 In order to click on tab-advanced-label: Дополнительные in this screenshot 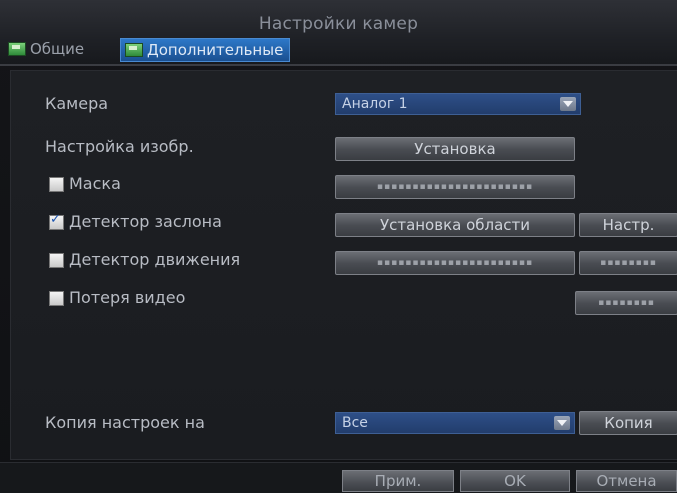, I will do `click(215, 50)`.